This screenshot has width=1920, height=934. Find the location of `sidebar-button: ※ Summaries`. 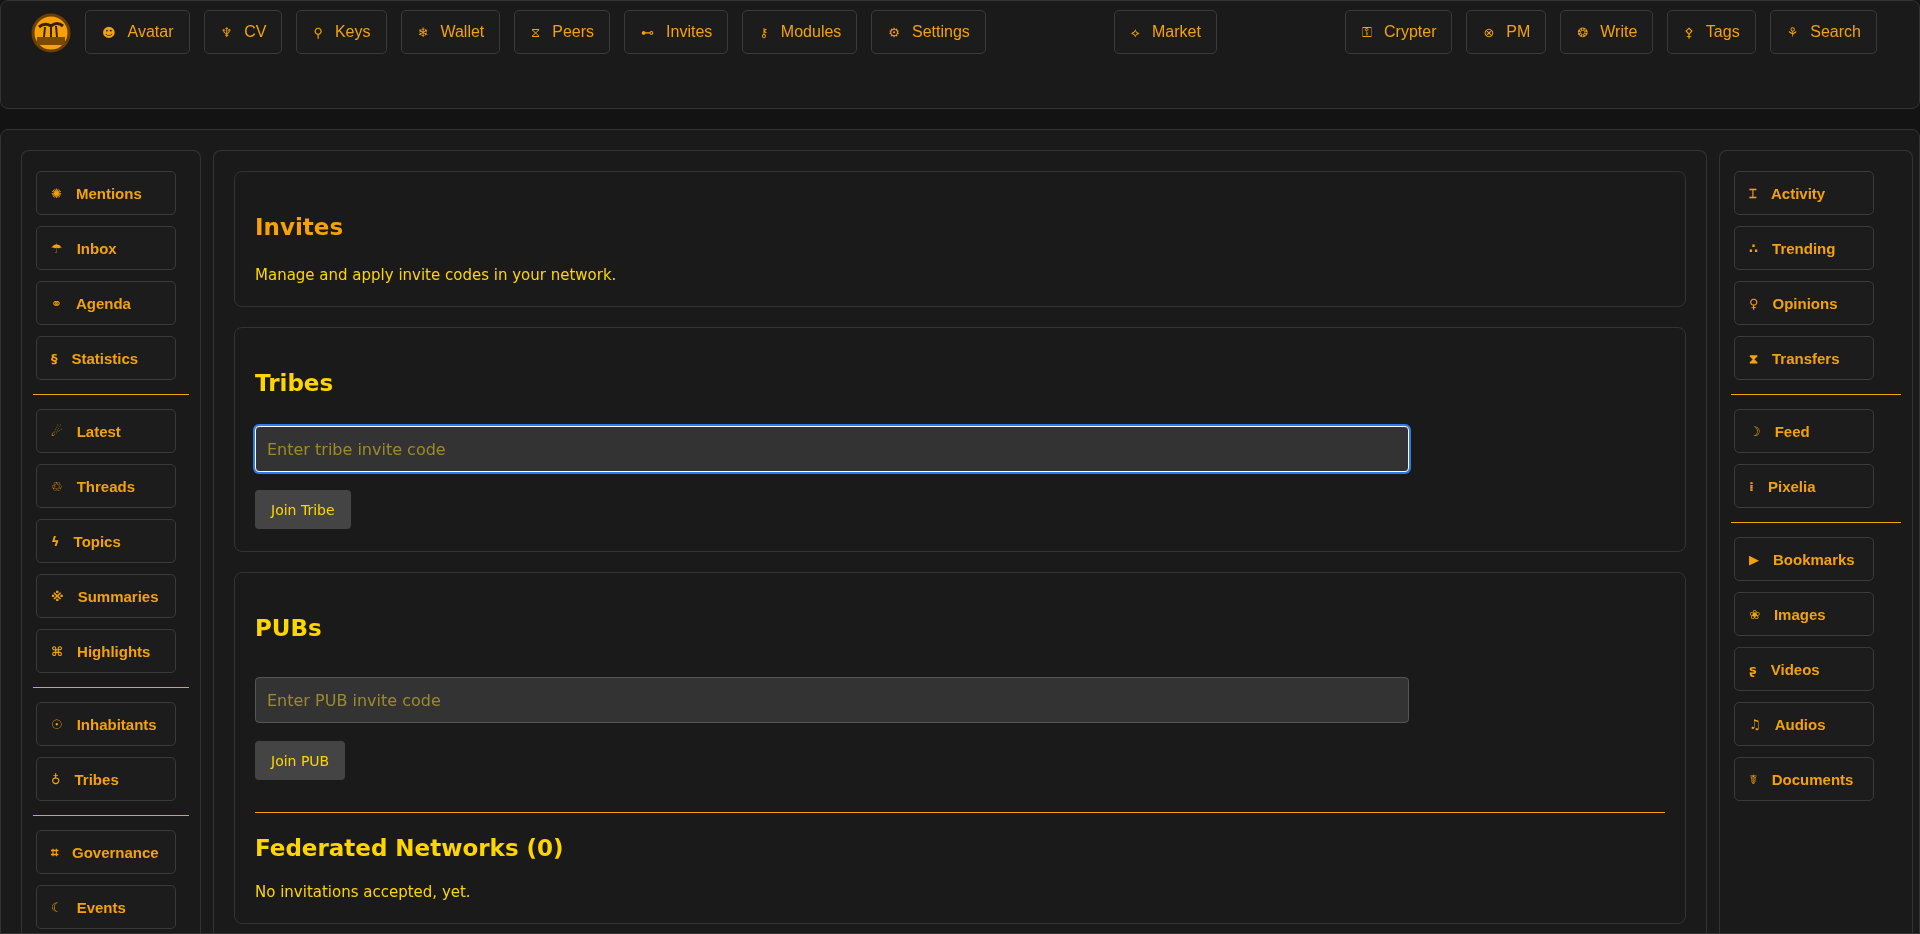

sidebar-button: ※ Summaries is located at coordinates (106, 596).